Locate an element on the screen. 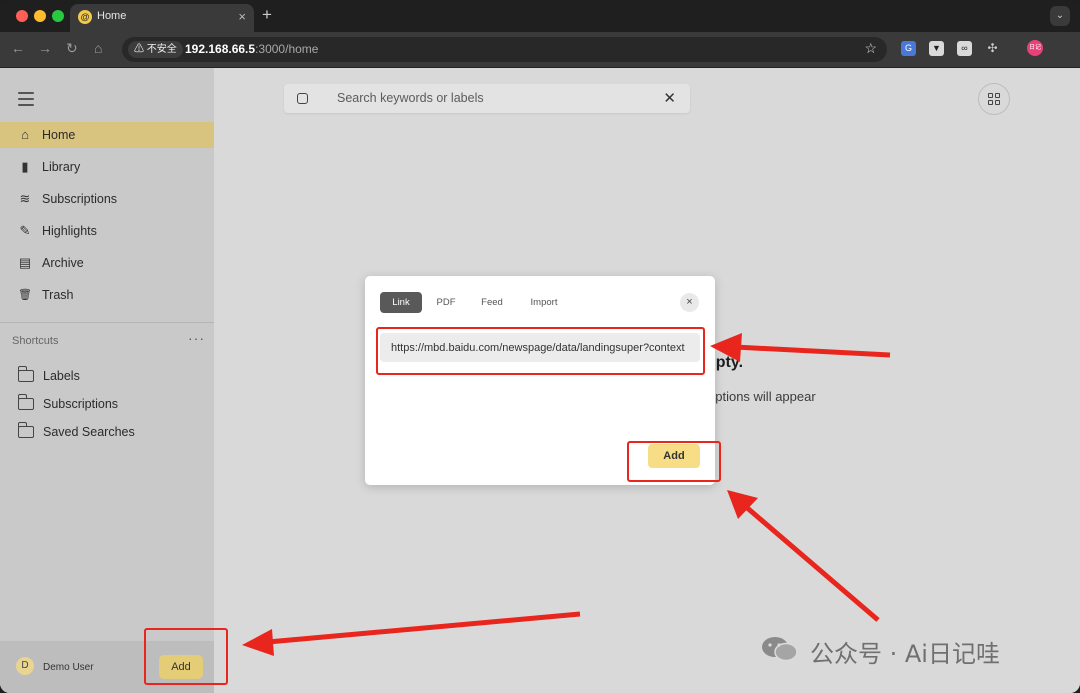 Image resolution: width=1080 pixels, height=693 pixels. forward-arrow-icon: → is located at coordinates (45, 48).